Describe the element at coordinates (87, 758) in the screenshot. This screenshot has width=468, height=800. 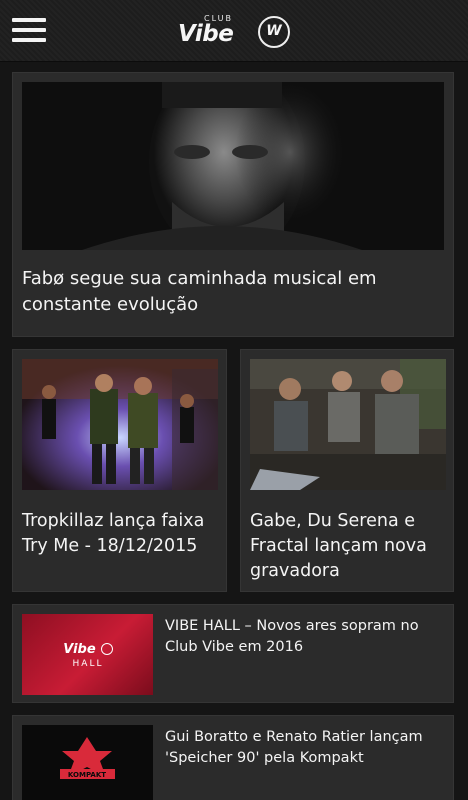
I see `kompakt-logo-icon: KOMPAKT` at that location.